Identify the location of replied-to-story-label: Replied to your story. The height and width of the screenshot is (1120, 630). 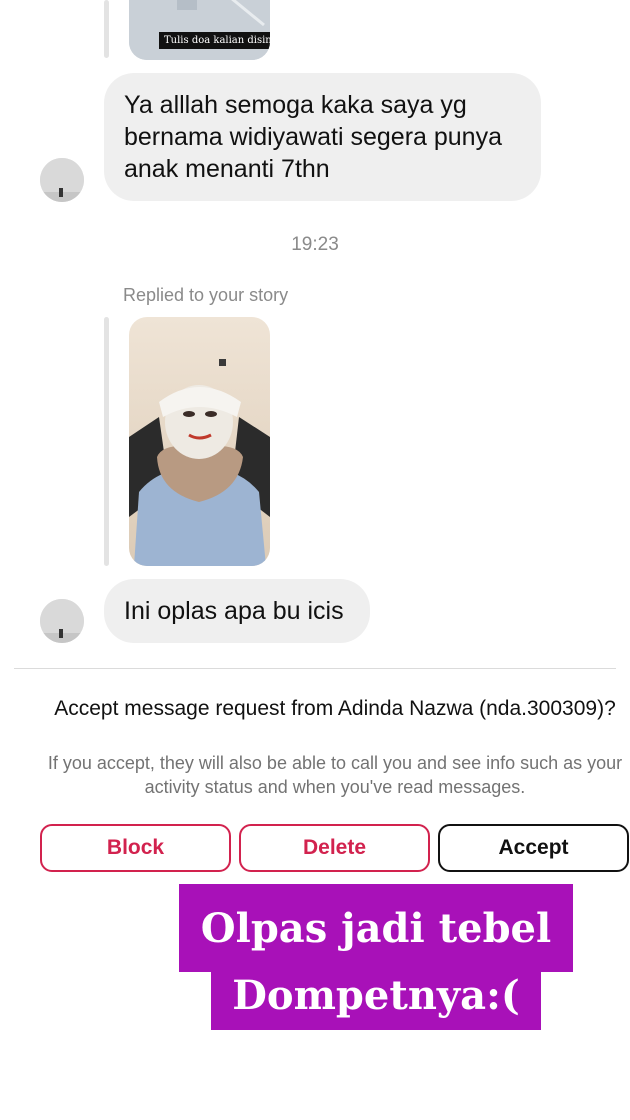
(206, 295).